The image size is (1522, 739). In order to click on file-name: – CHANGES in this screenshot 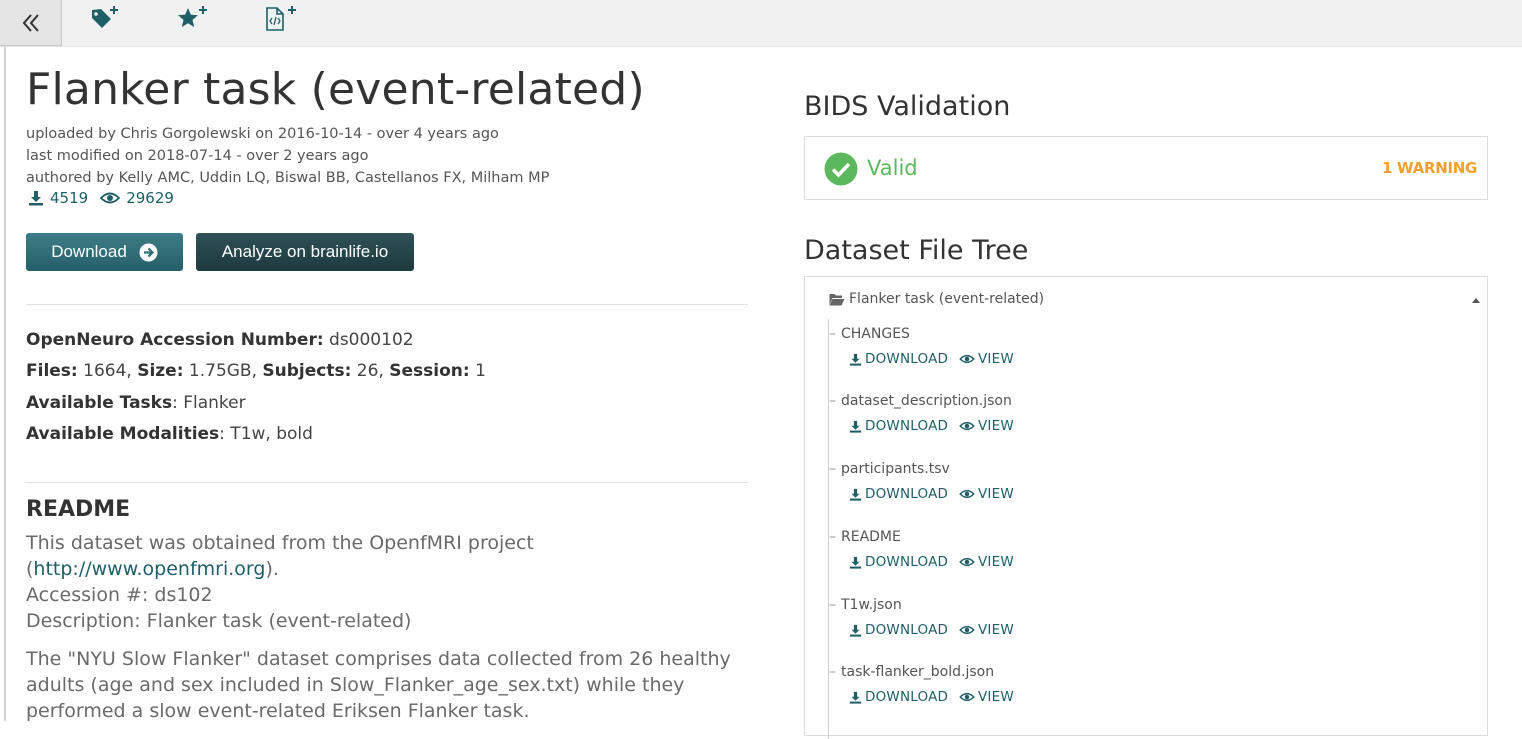, I will do `click(869, 334)`.